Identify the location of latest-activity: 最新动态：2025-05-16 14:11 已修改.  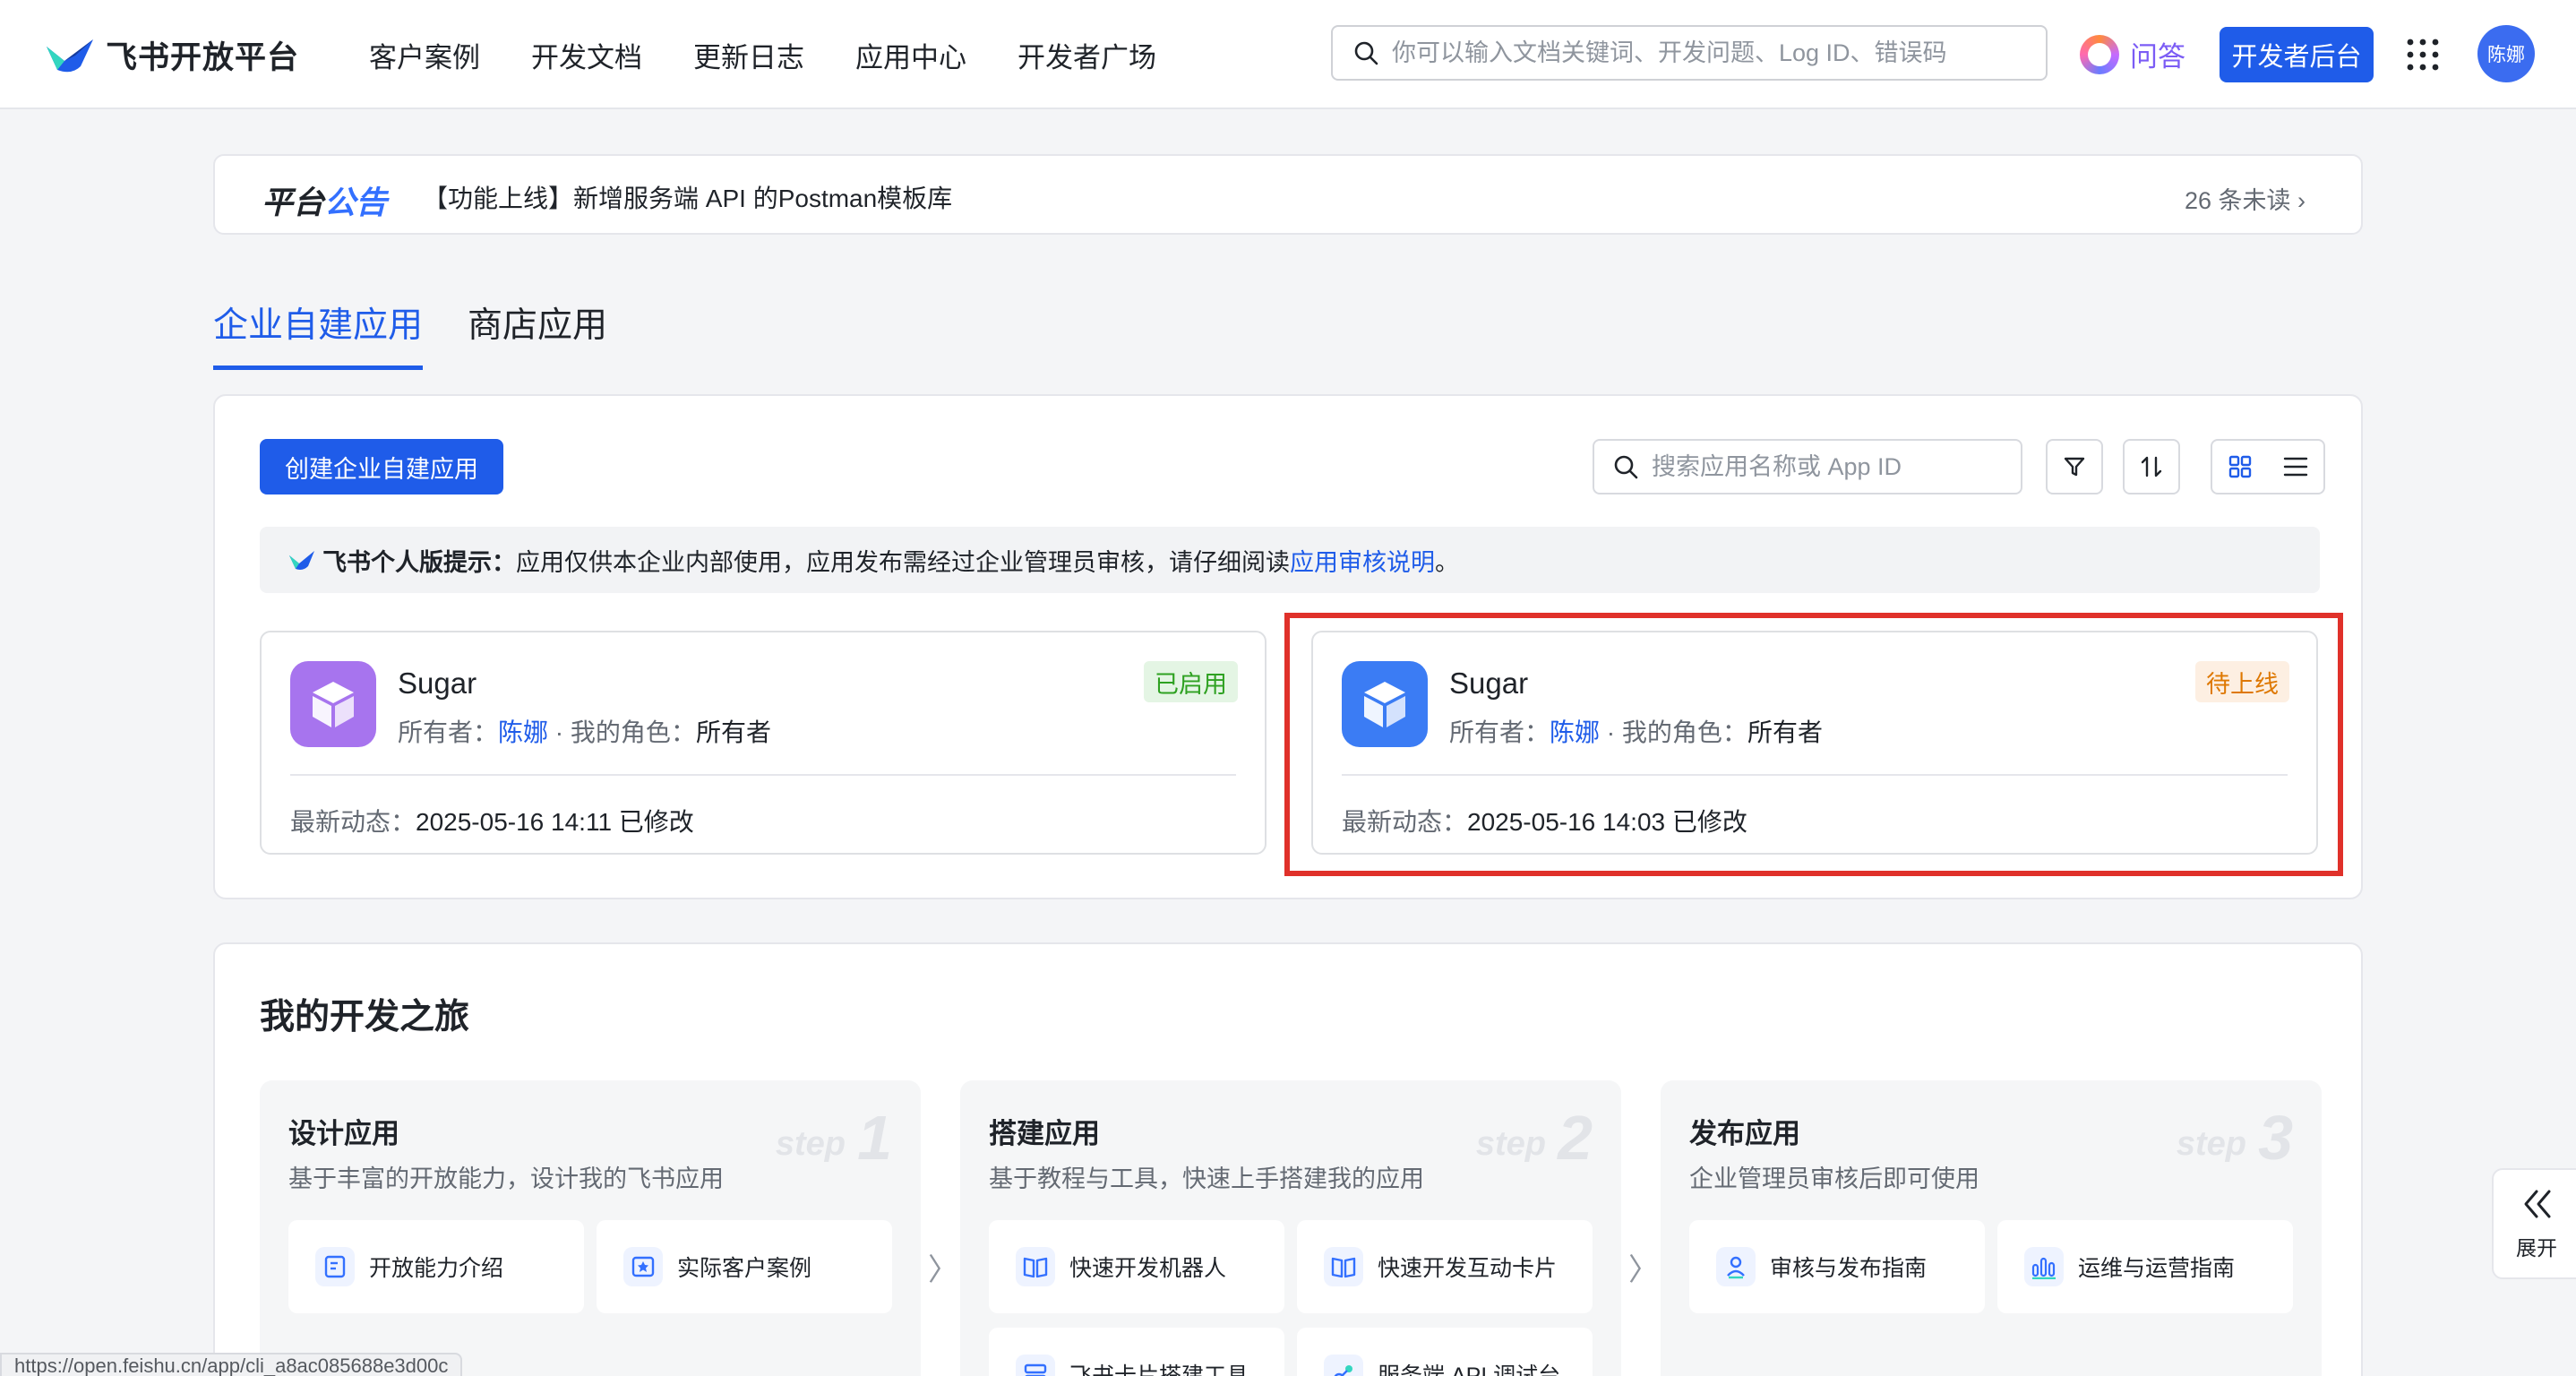
(492, 820).